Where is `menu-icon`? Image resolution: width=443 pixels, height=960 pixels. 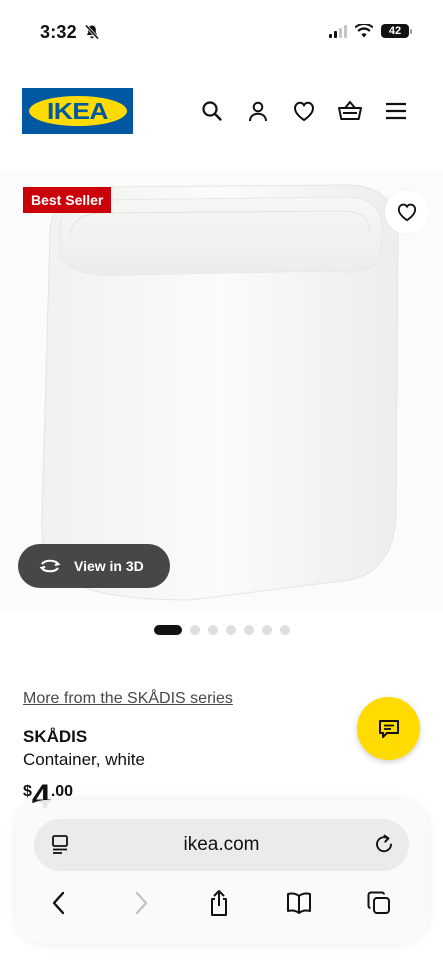 menu-icon is located at coordinates (396, 111).